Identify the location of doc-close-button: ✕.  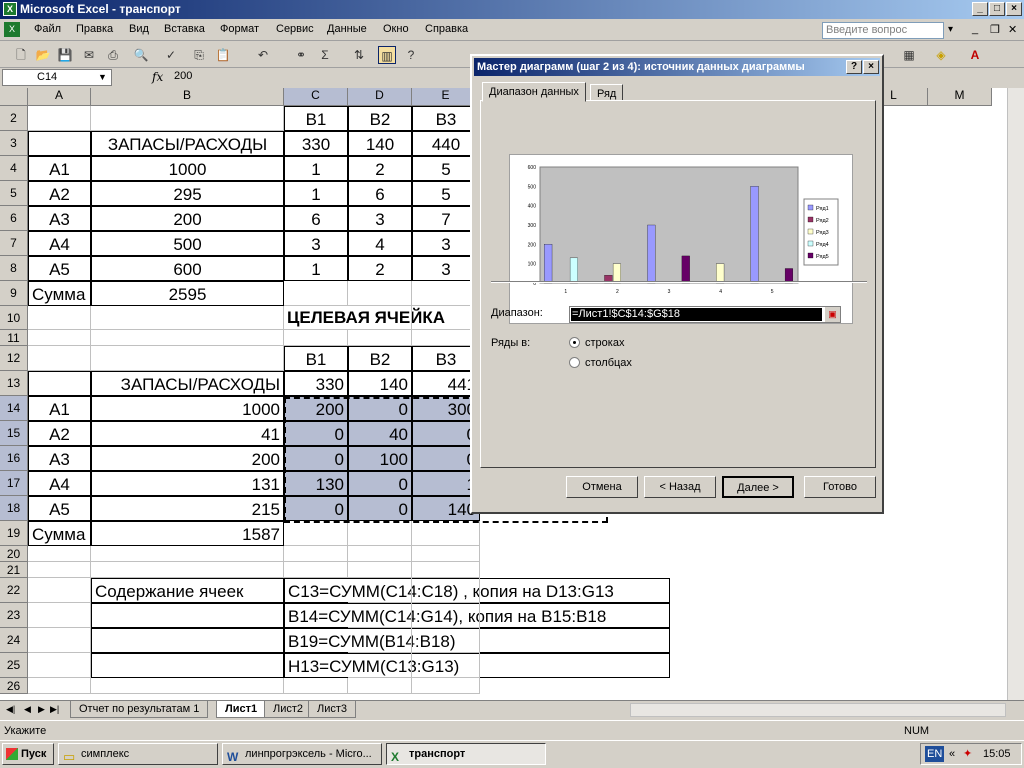
(1012, 29).